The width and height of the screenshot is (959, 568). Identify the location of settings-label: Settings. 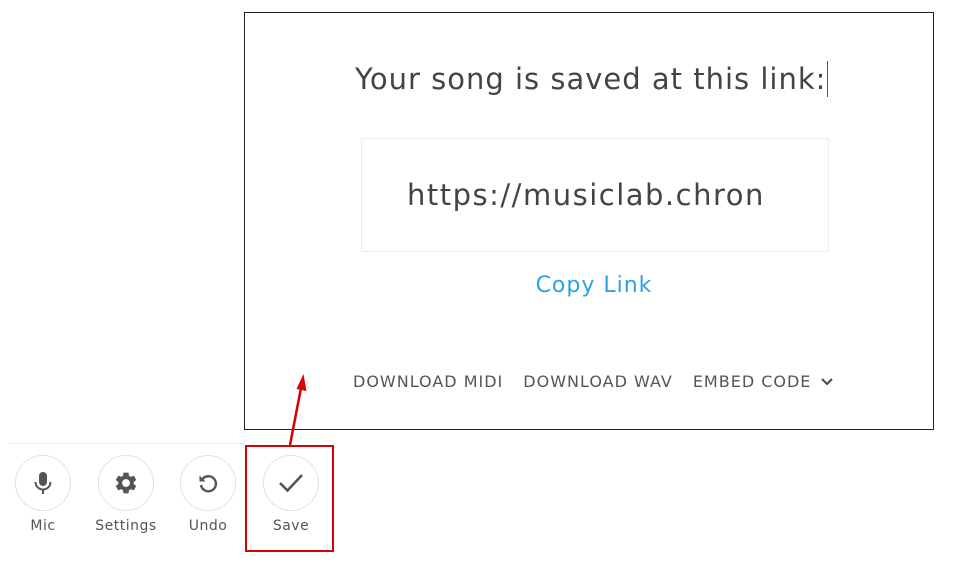
(126, 526).